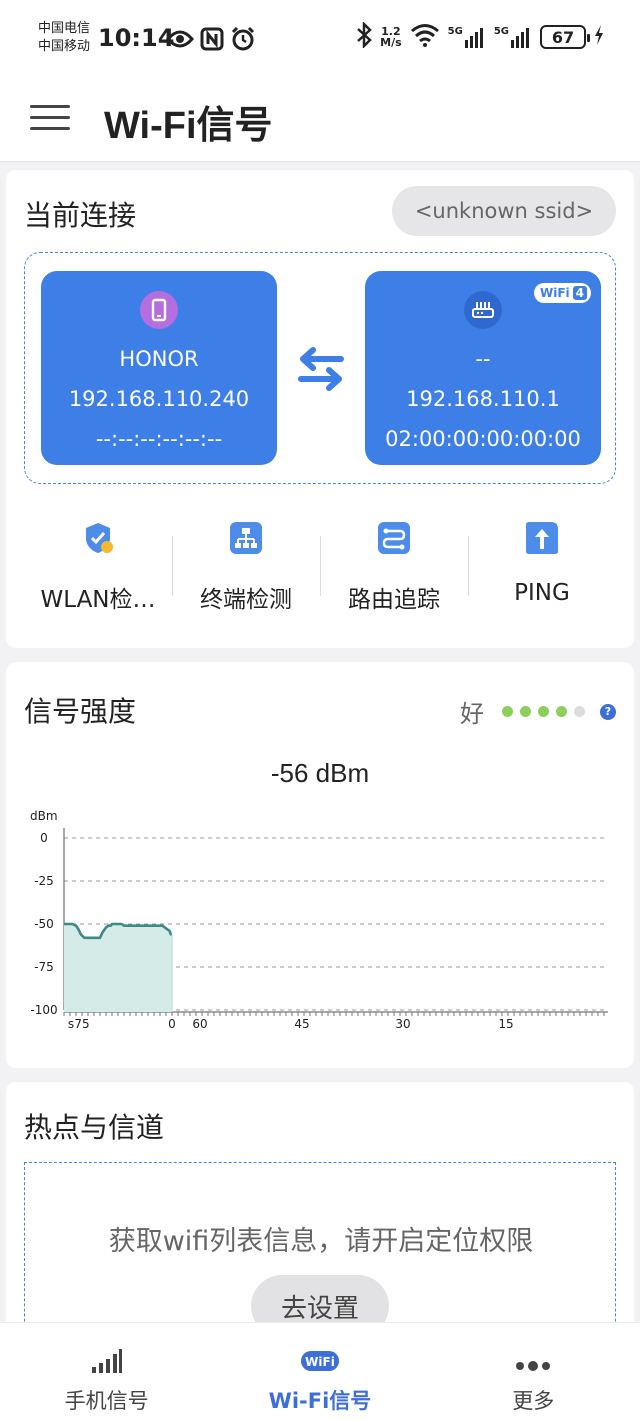 The image size is (640, 1420). Describe the element at coordinates (542, 566) in the screenshot. I see `tool-ping: PING` at that location.